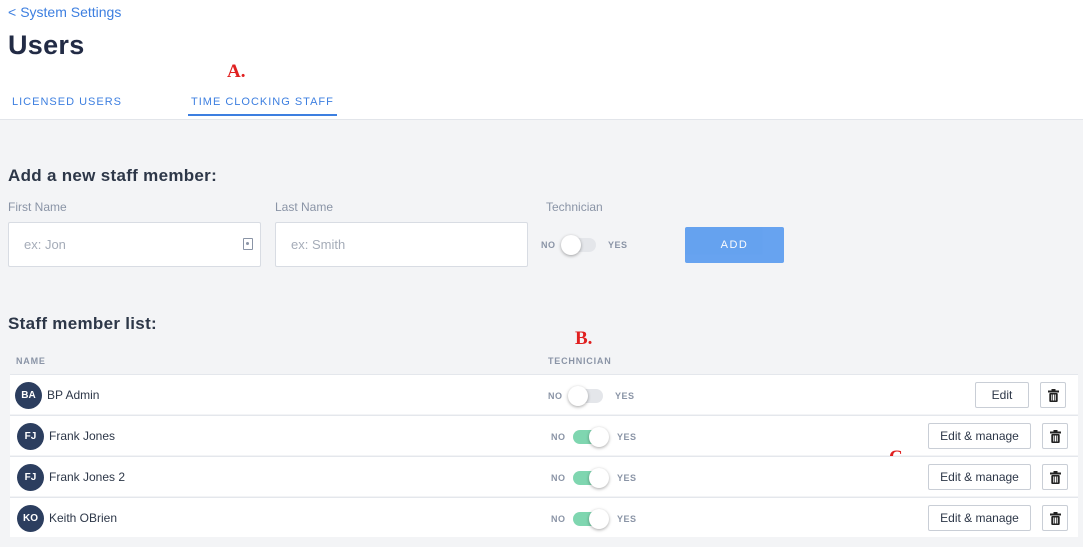 This screenshot has height=547, width=1083. I want to click on staff-name: Frank Jones, so click(82, 436).